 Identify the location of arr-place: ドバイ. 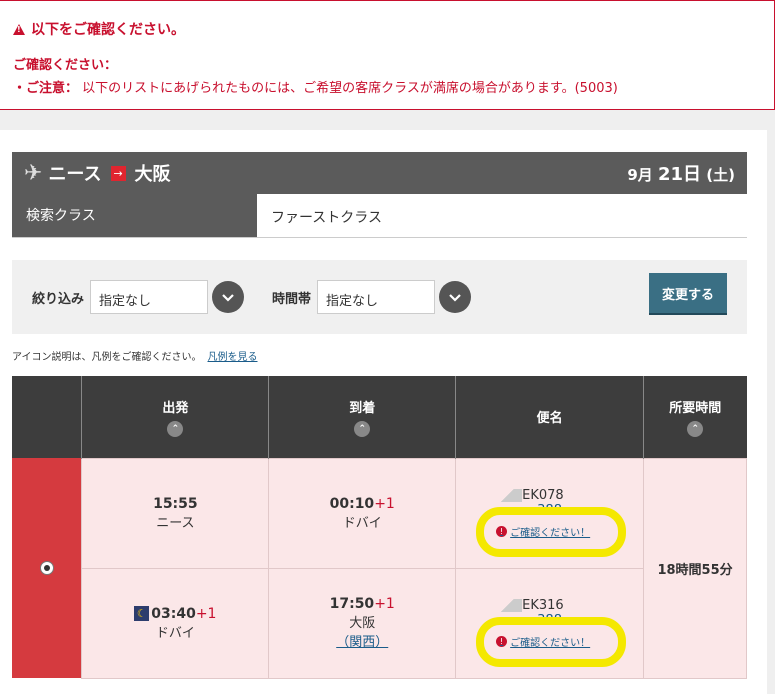
(362, 523).